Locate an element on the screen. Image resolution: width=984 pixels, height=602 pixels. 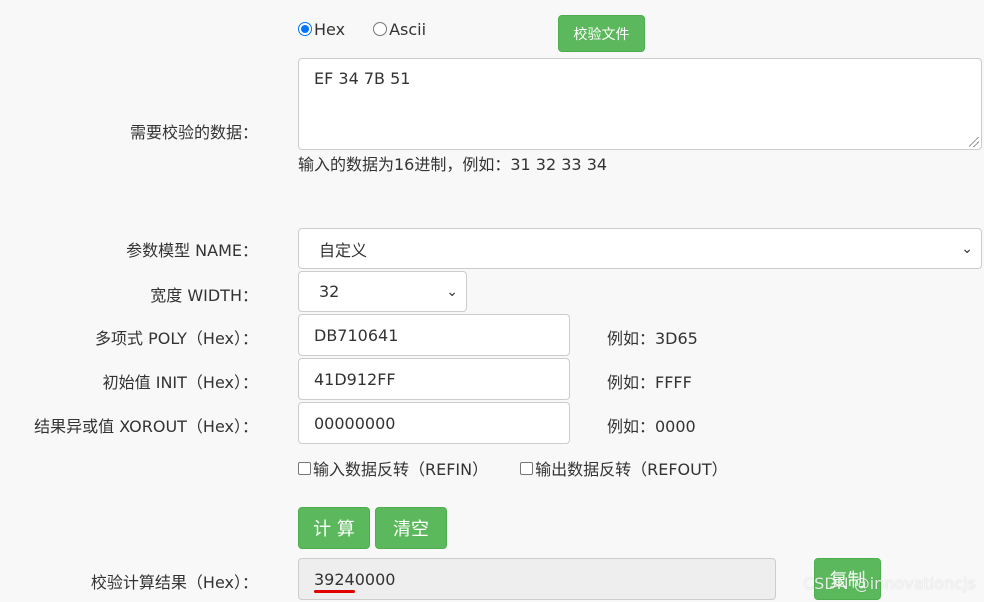
spellcheck-underline is located at coordinates (334, 591).